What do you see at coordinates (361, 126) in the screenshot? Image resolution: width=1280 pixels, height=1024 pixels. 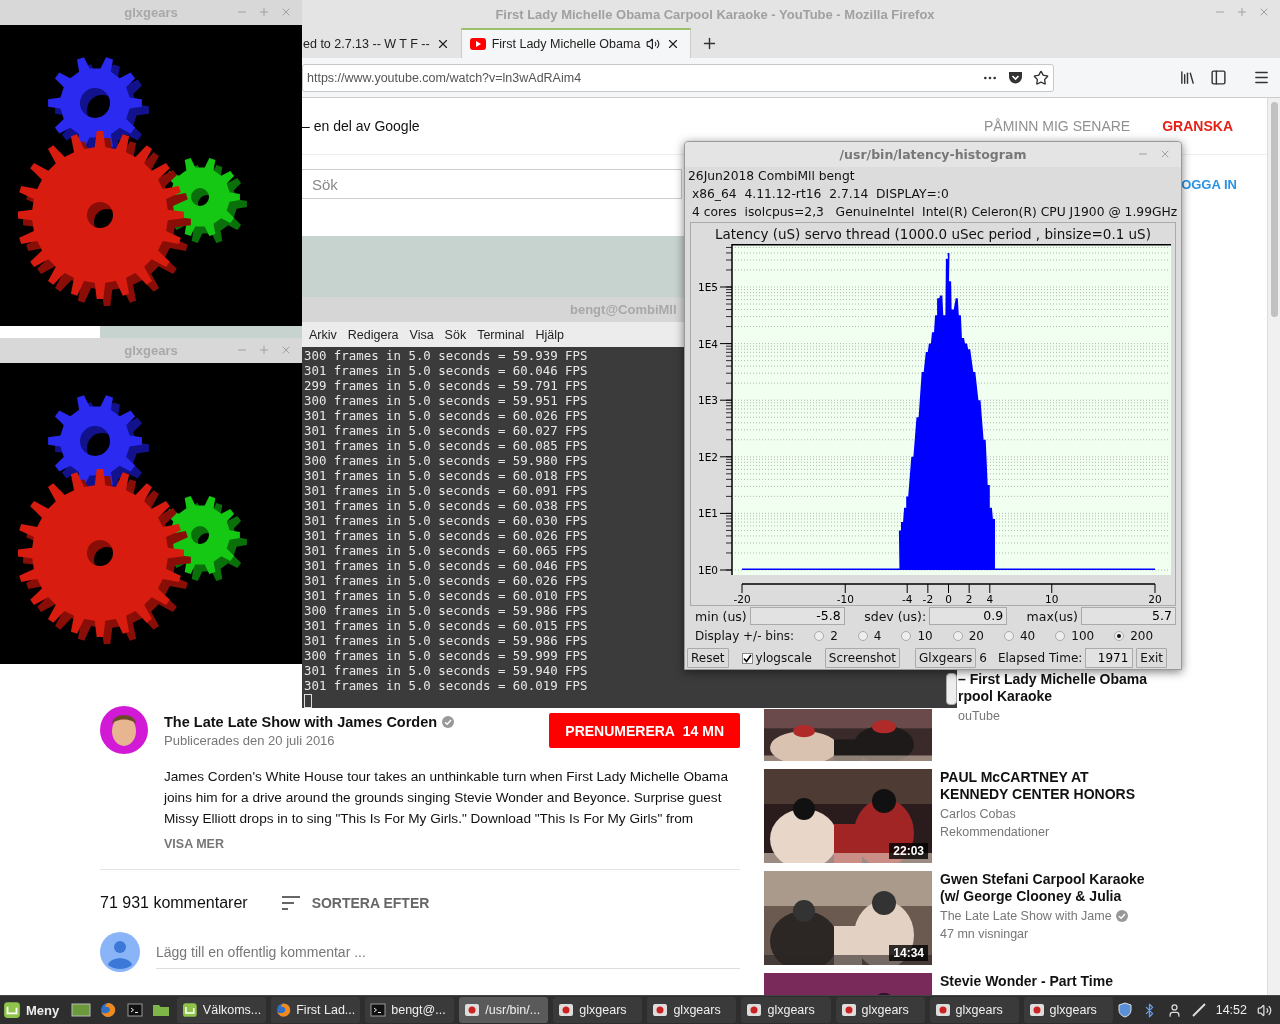 I see `notice-text: – en del av Google` at bounding box center [361, 126].